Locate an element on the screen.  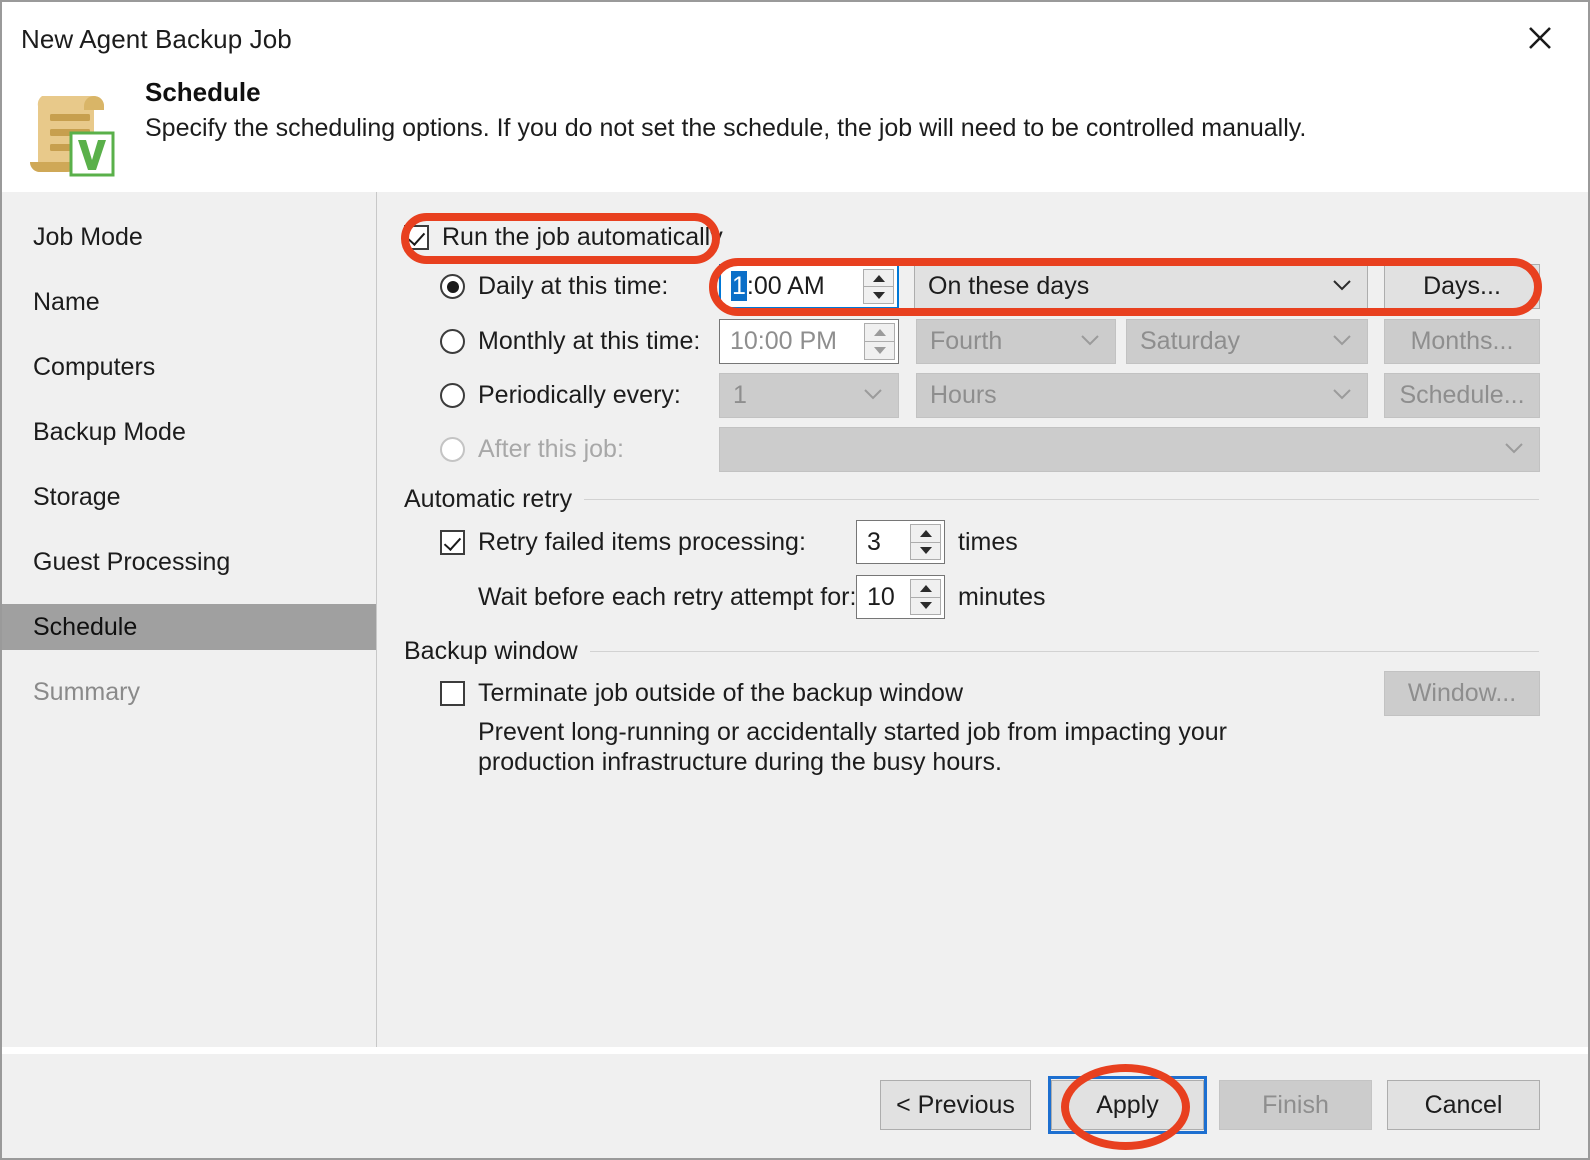
retry-times-input: 3 is located at coordinates (900, 542).